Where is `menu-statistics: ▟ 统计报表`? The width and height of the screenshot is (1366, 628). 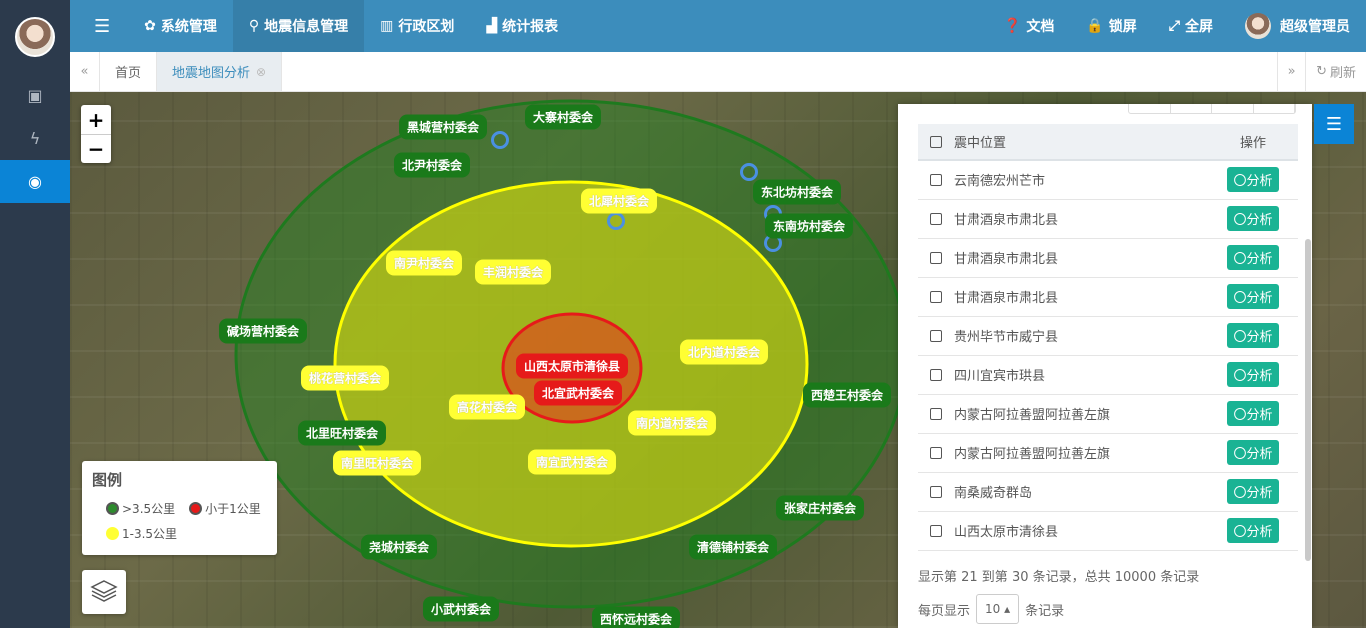
menu-statistics: ▟ 统计报表 is located at coordinates (522, 26).